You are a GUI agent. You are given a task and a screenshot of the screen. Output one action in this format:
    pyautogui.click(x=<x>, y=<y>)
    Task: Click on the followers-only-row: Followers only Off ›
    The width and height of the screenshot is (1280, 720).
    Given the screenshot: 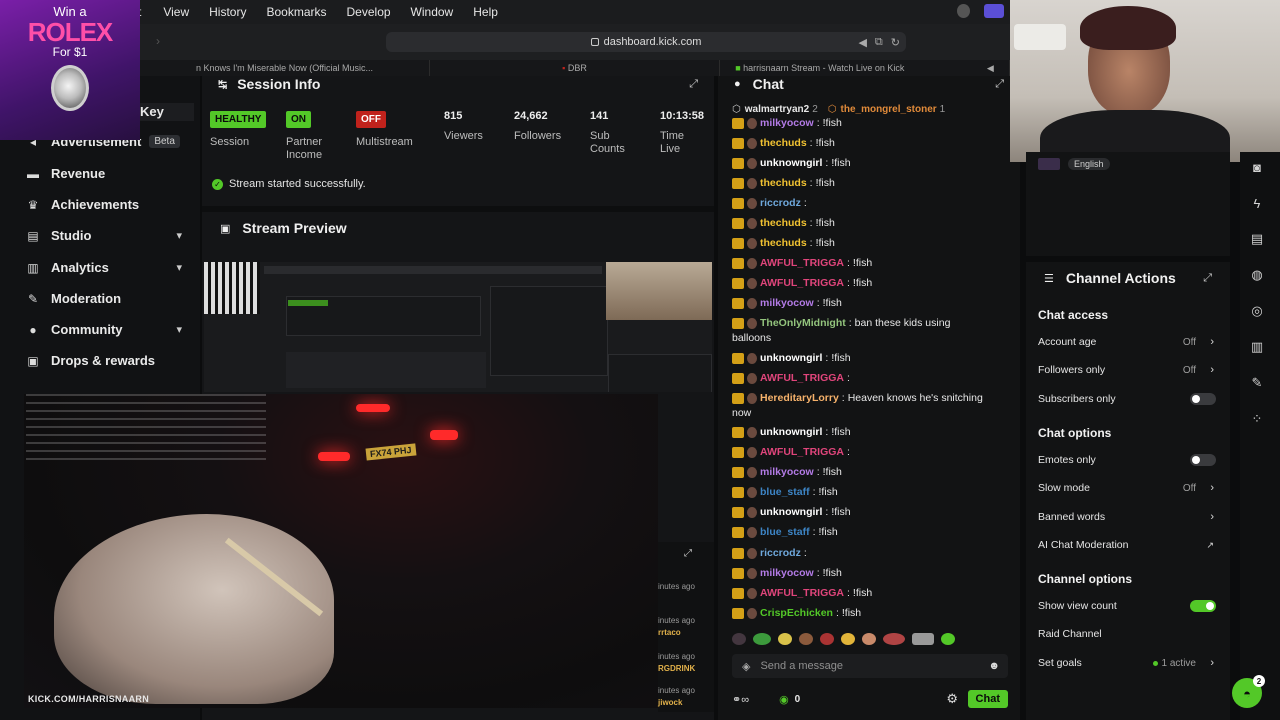 What is the action you would take?
    pyautogui.click(x=1128, y=370)
    